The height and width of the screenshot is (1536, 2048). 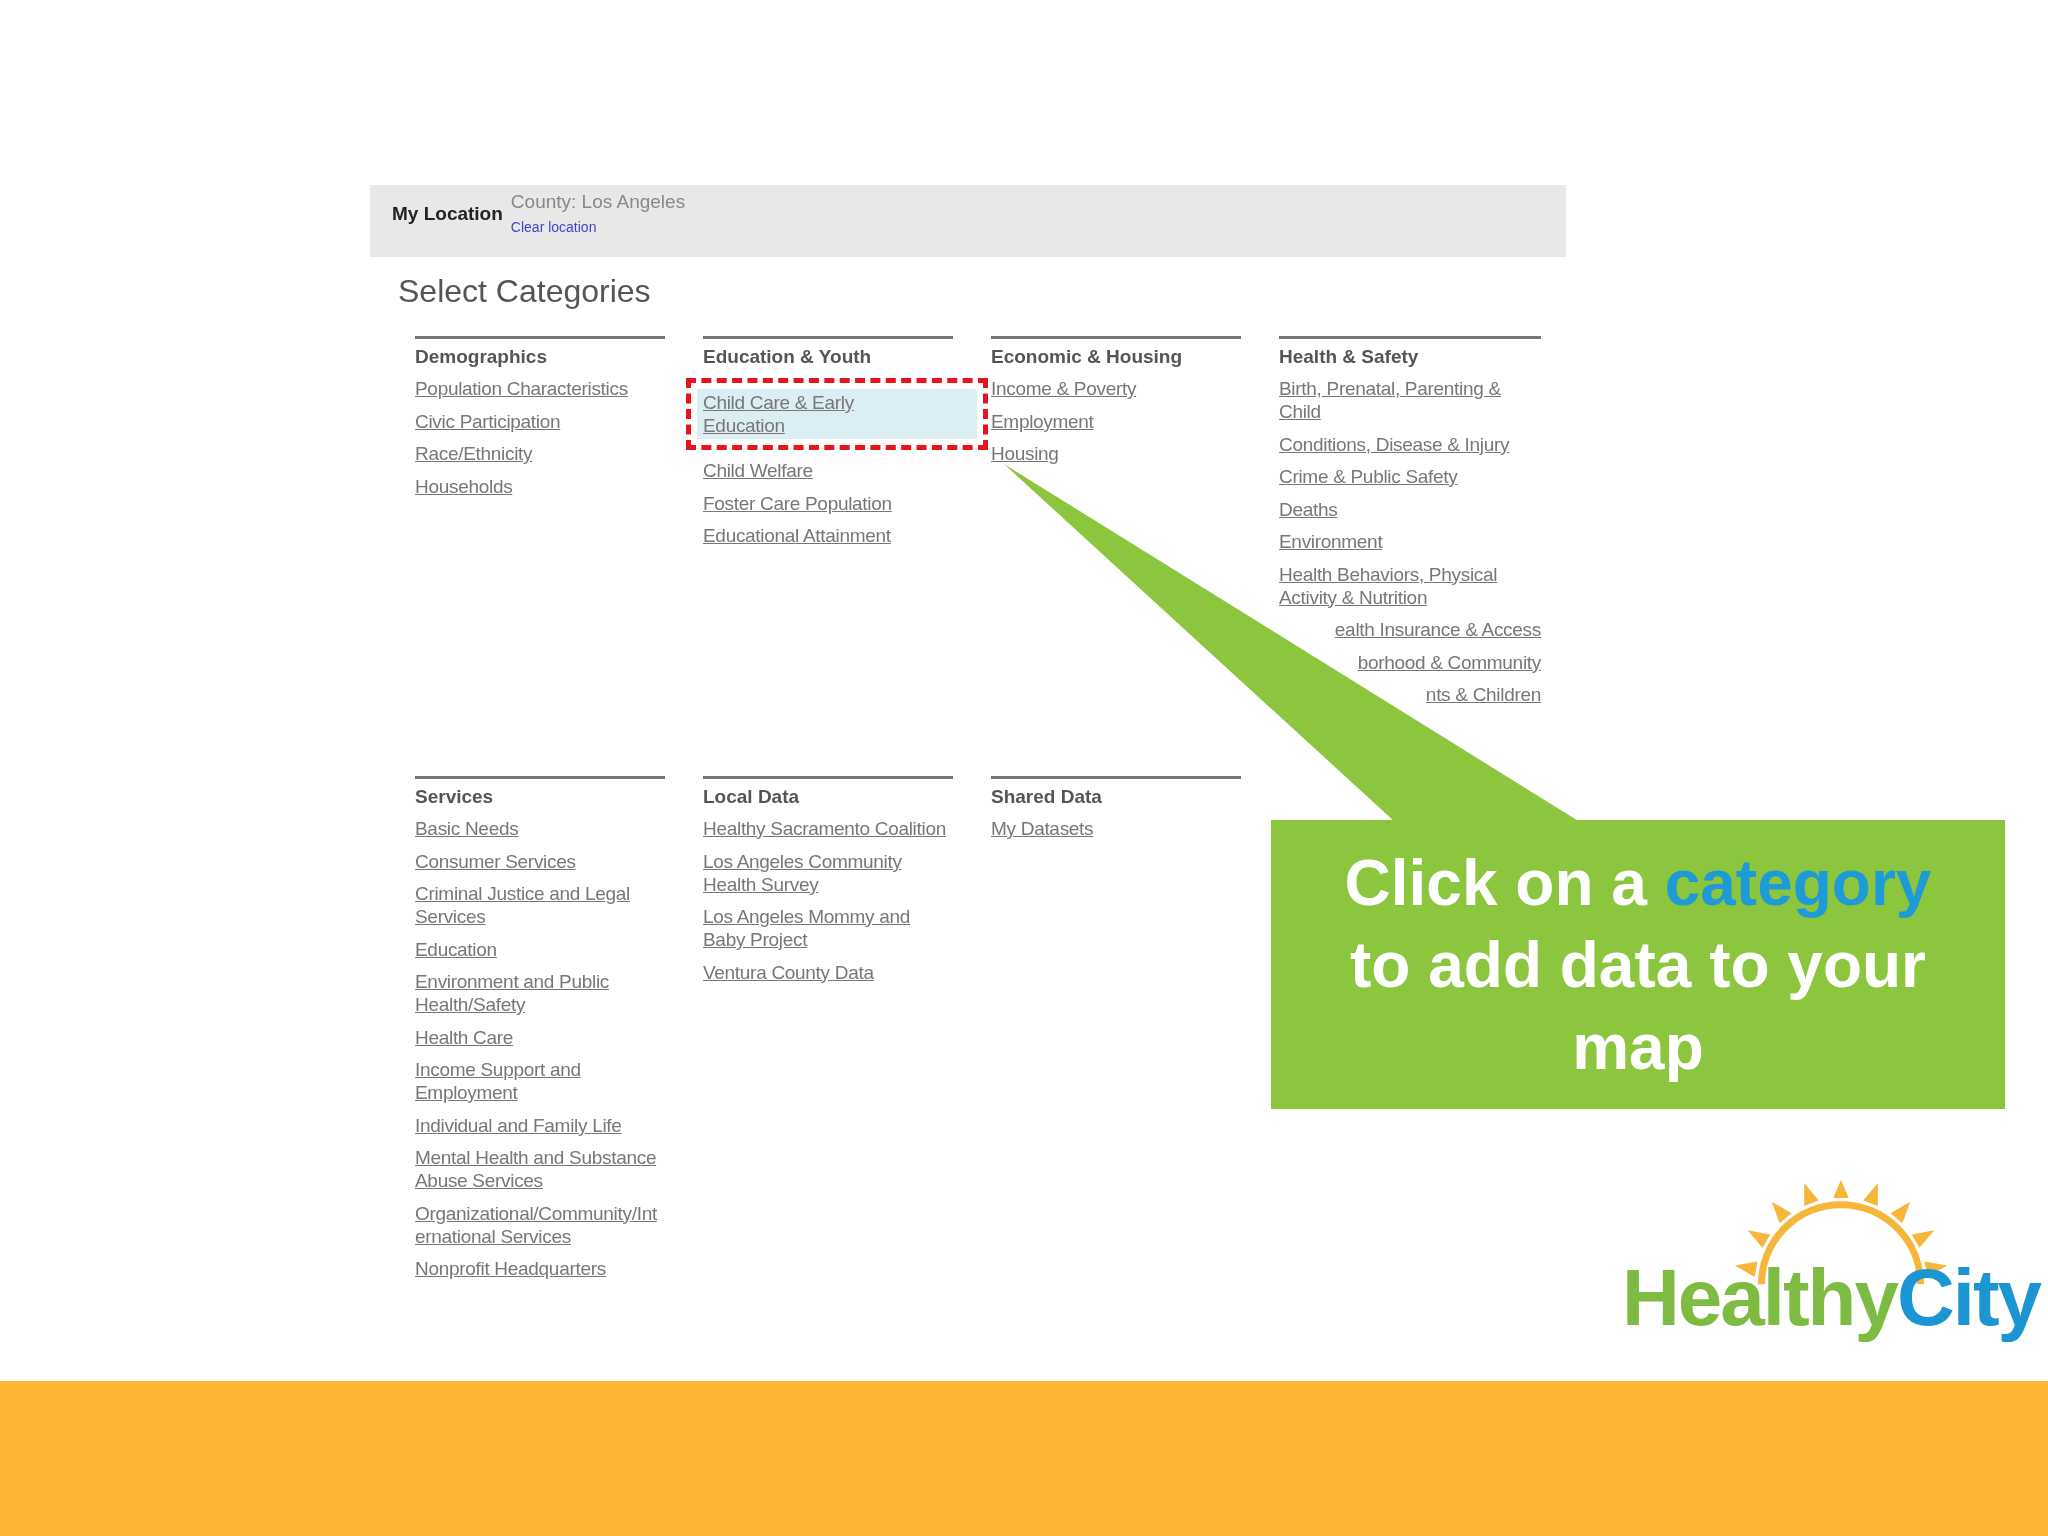 What do you see at coordinates (758, 470) in the screenshot?
I see `category-link: Child Welfare` at bounding box center [758, 470].